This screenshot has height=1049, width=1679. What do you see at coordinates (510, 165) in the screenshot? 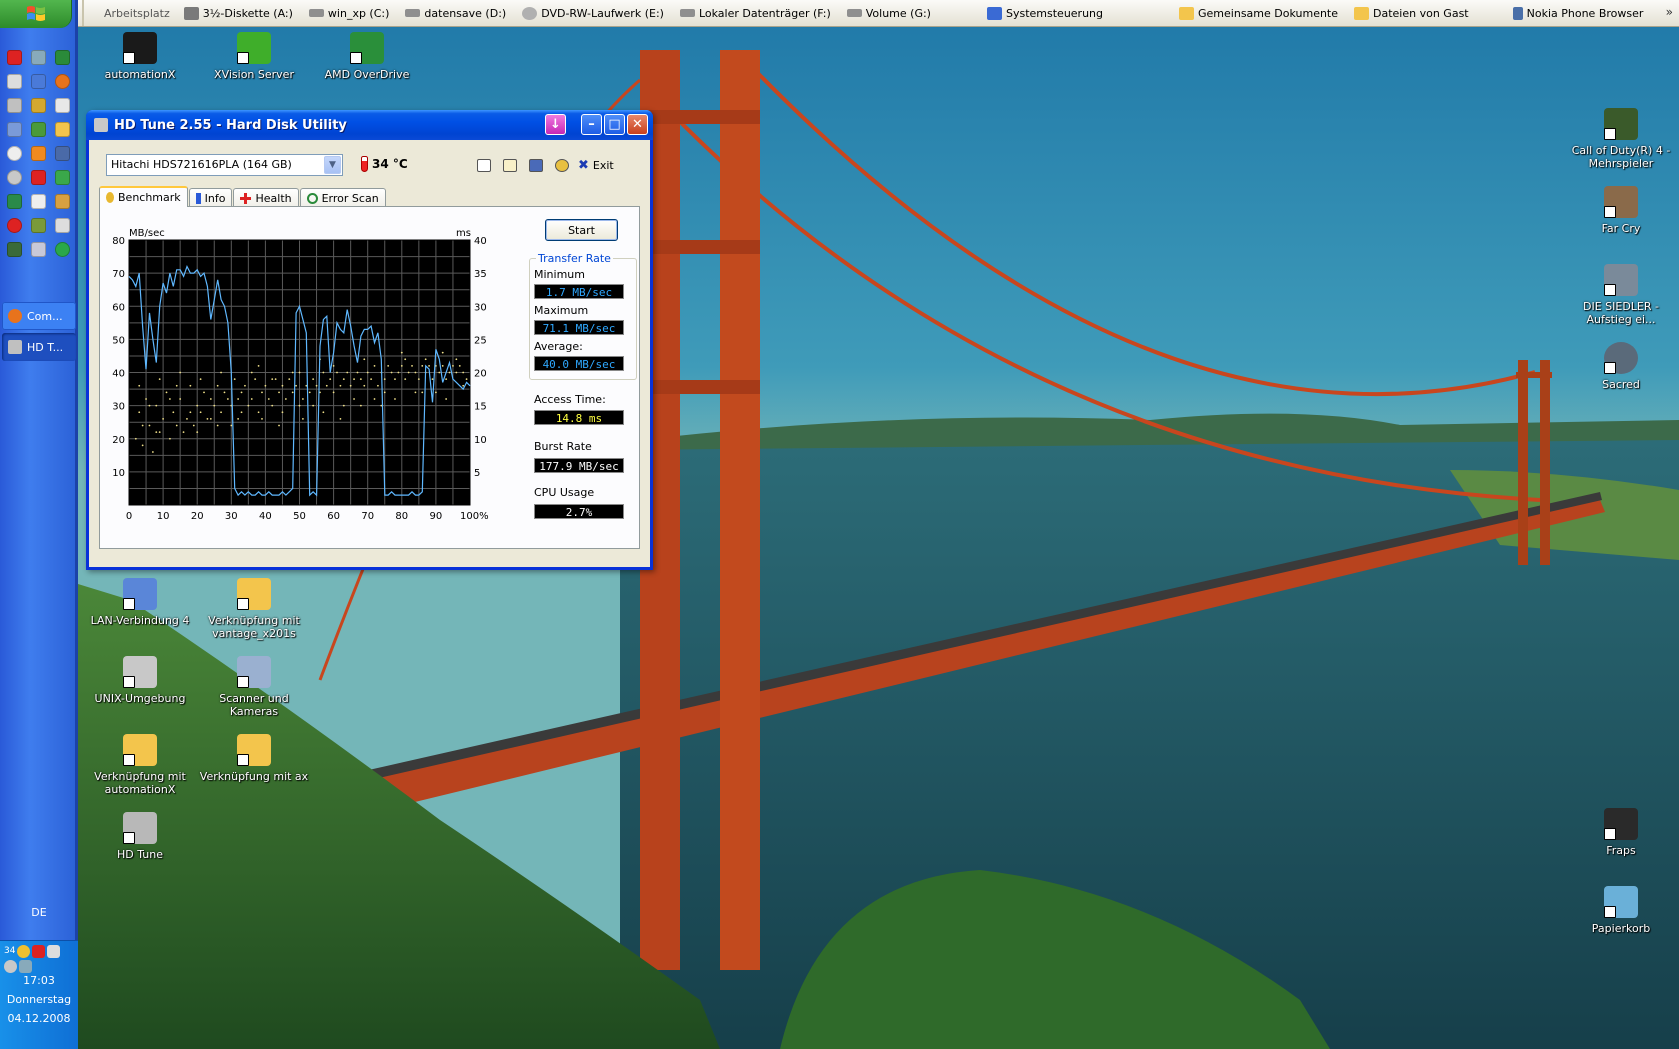
I see `copy-info-button` at bounding box center [510, 165].